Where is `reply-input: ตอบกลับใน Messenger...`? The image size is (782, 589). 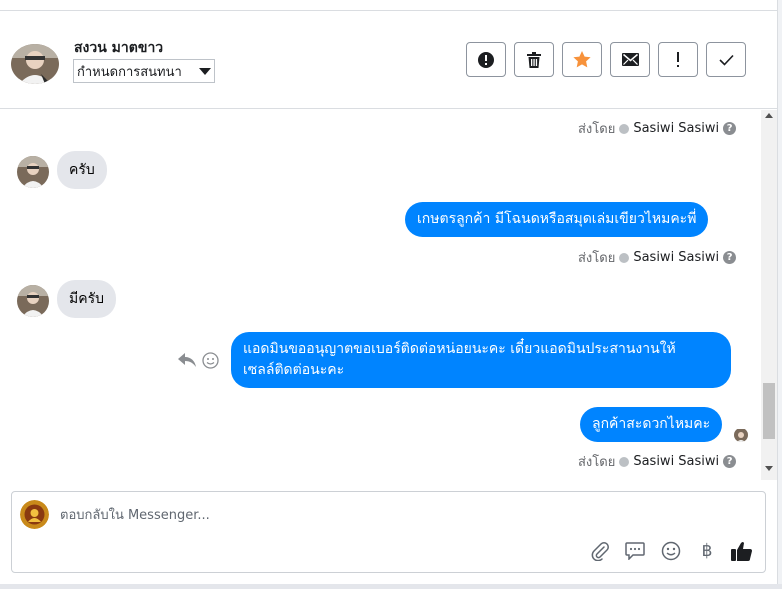
reply-input: ตอบกลับใน Messenger... is located at coordinates (135, 514).